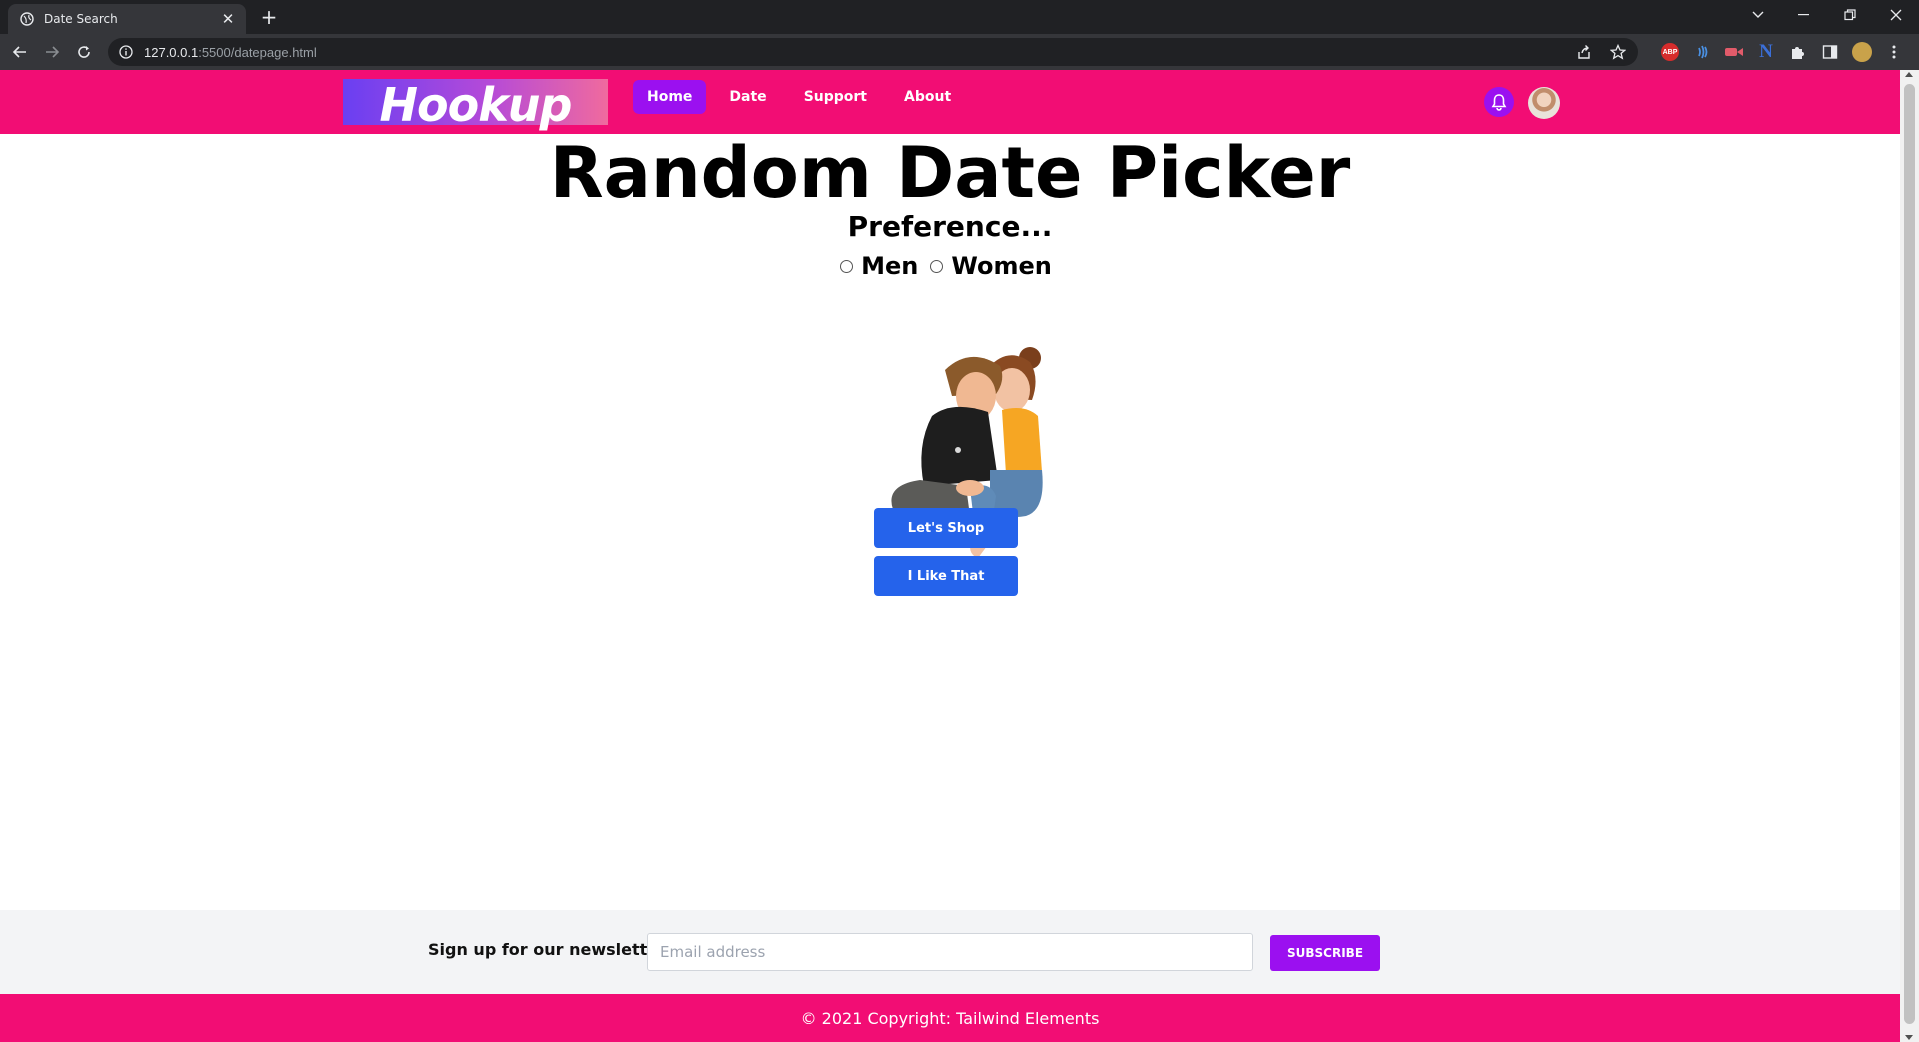 The image size is (1919, 1042). What do you see at coordinates (84, 52) in the screenshot?
I see `reload-icon` at bounding box center [84, 52].